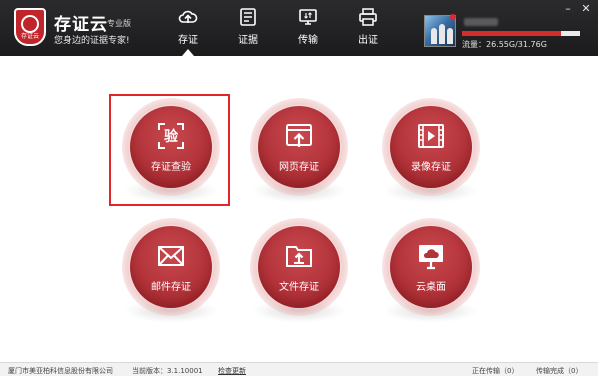 This screenshot has height=376, width=598. Describe the element at coordinates (299, 287) in the screenshot. I see `tile-label: 文件存证` at that location.